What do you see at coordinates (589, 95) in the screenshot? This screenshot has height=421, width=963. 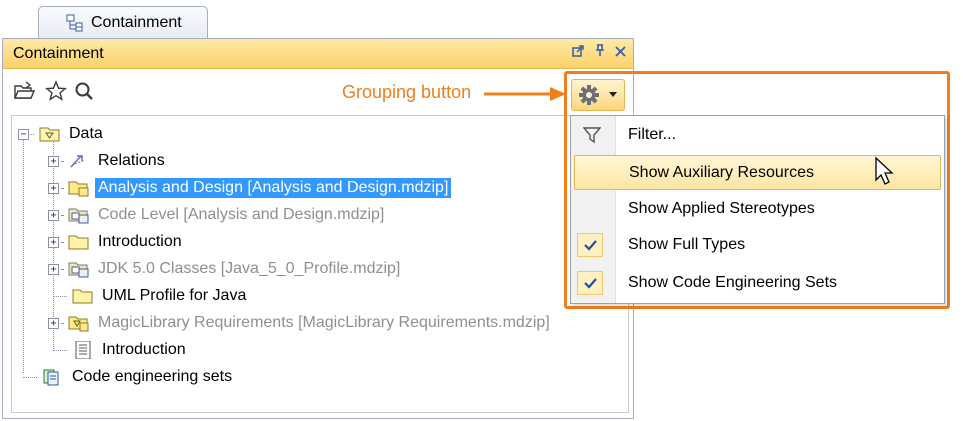 I see `gear-icon` at bounding box center [589, 95].